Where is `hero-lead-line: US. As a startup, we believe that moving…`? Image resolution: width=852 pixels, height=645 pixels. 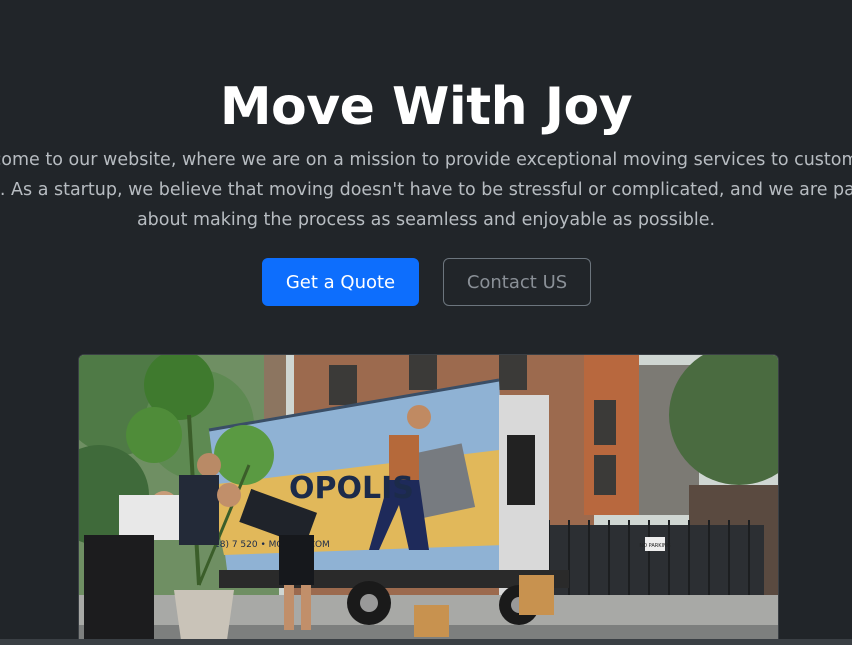
hero-lead-line: US. As a startup, we believe that moving… is located at coordinates (426, 190).